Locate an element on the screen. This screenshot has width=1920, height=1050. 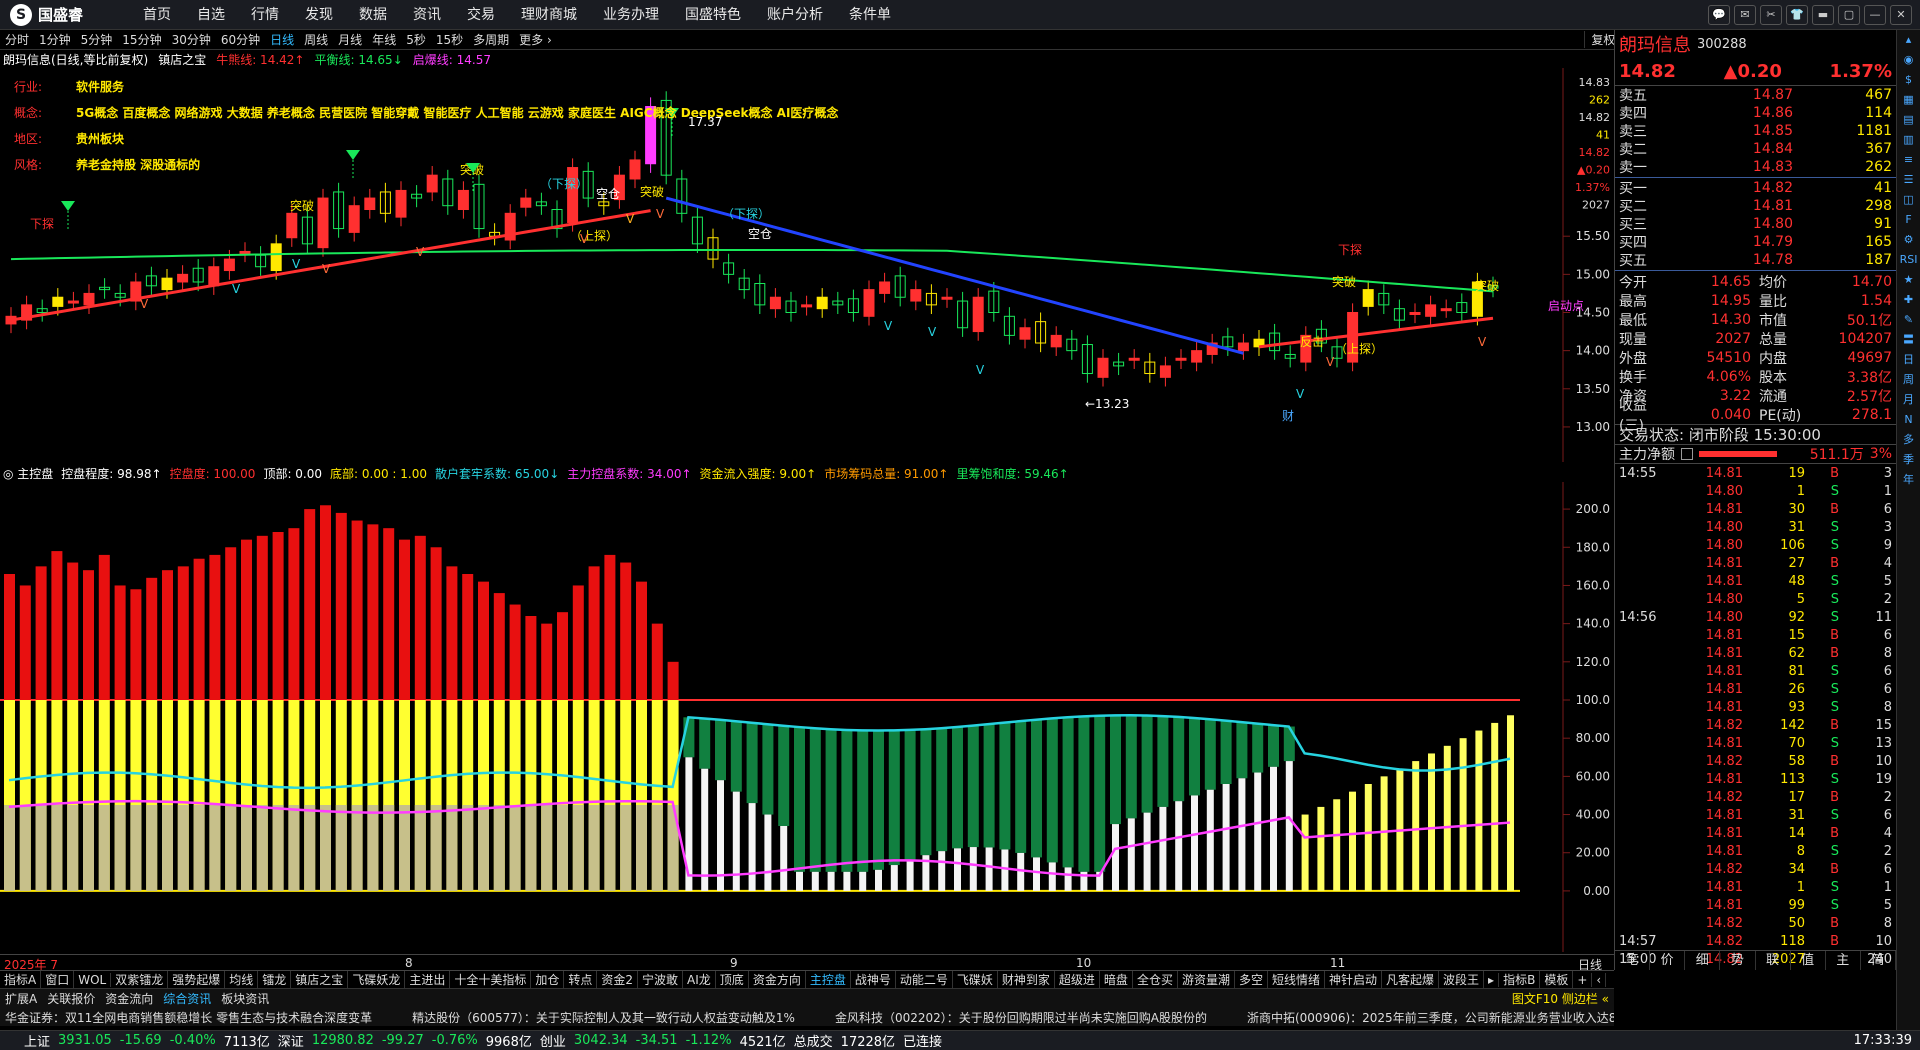
indicator-tab-19: 战神号 is located at coordinates (873, 979).